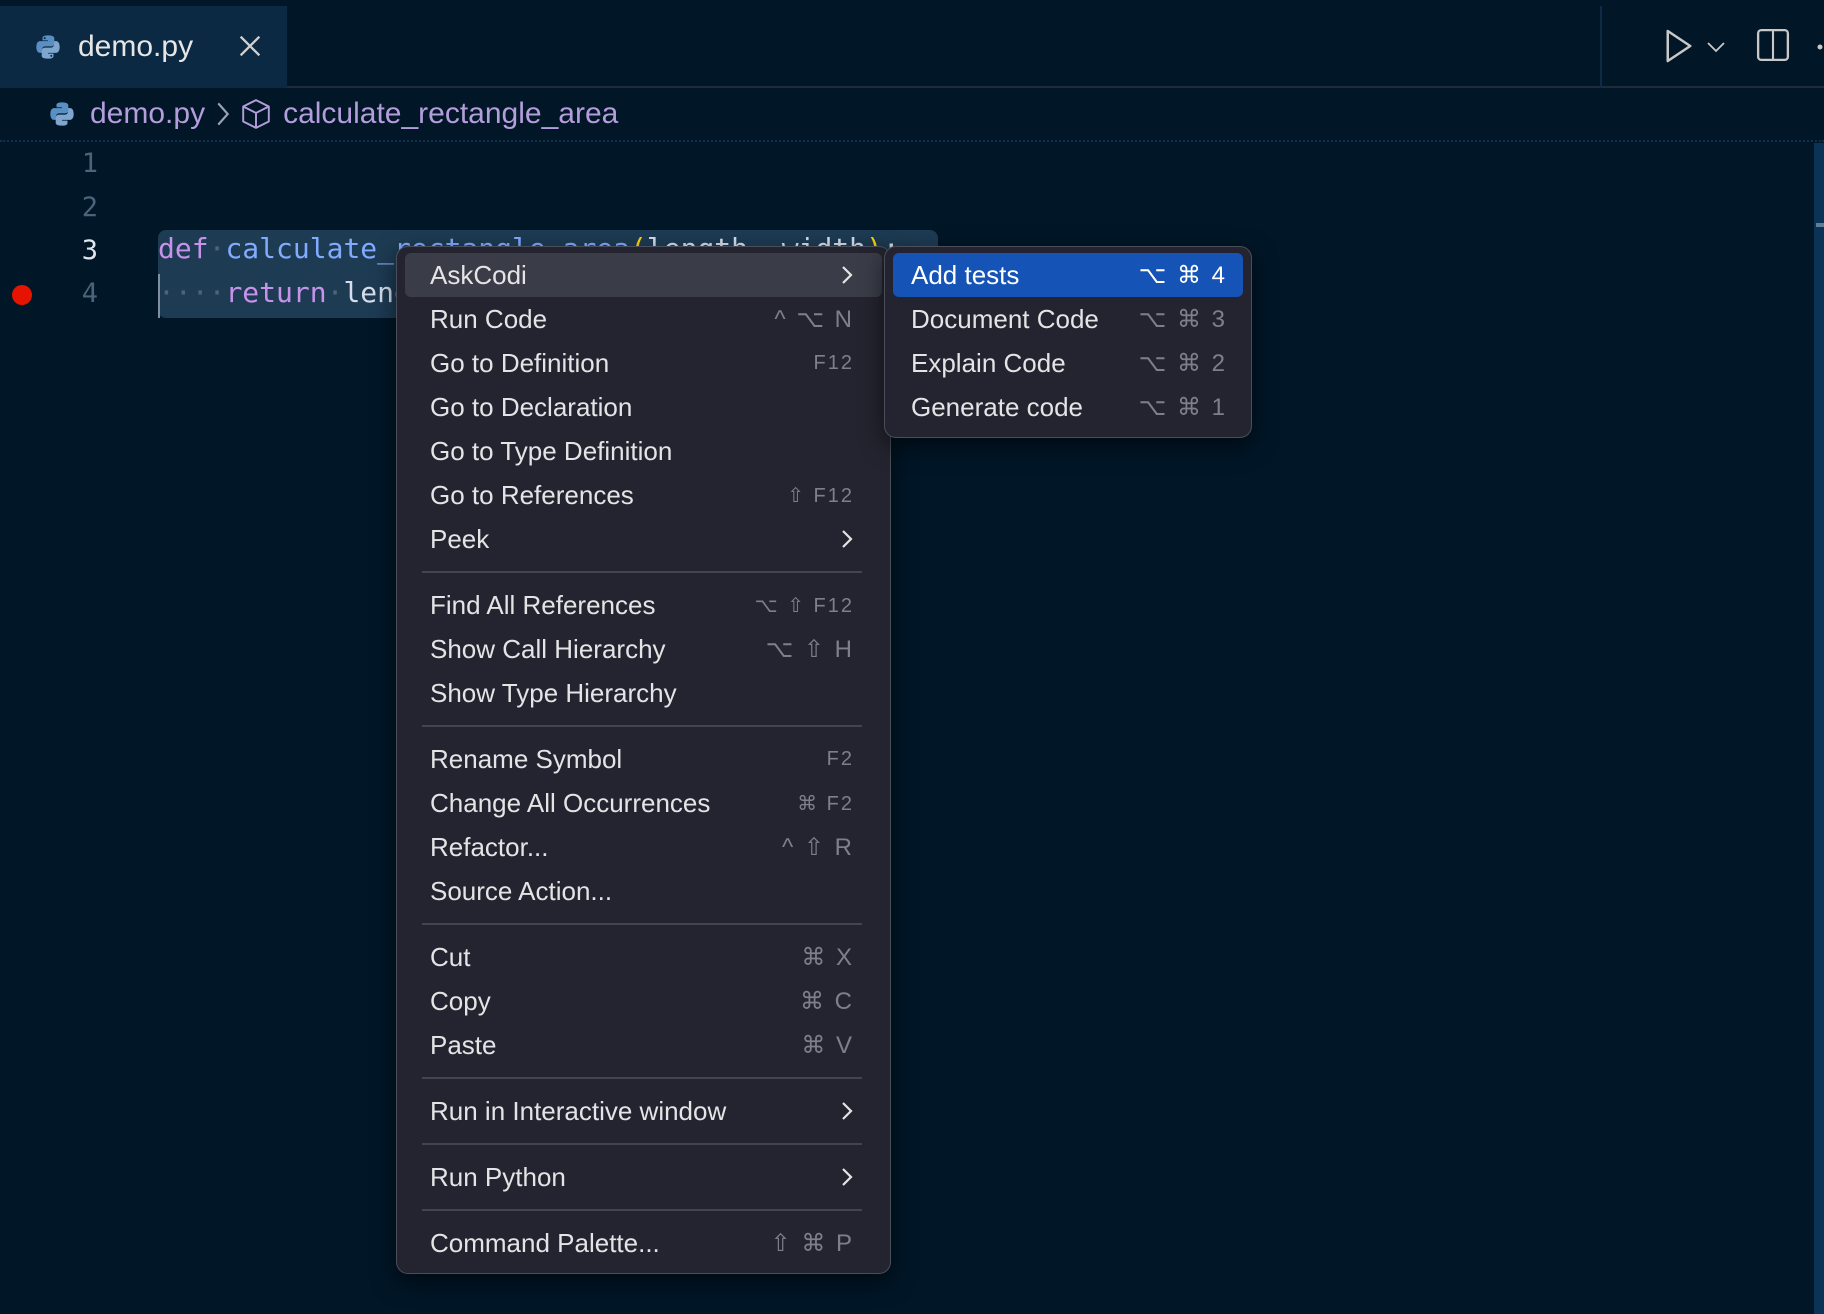  Describe the element at coordinates (250, 46) in the screenshot. I see `close-icon` at that location.